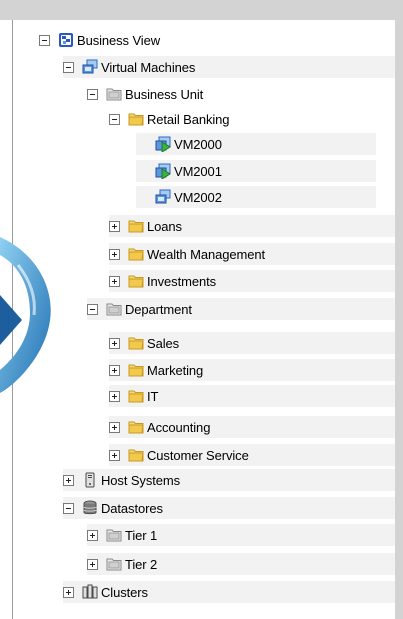 The height and width of the screenshot is (619, 403). What do you see at coordinates (90, 508) in the screenshot?
I see `datastore-icon` at bounding box center [90, 508].